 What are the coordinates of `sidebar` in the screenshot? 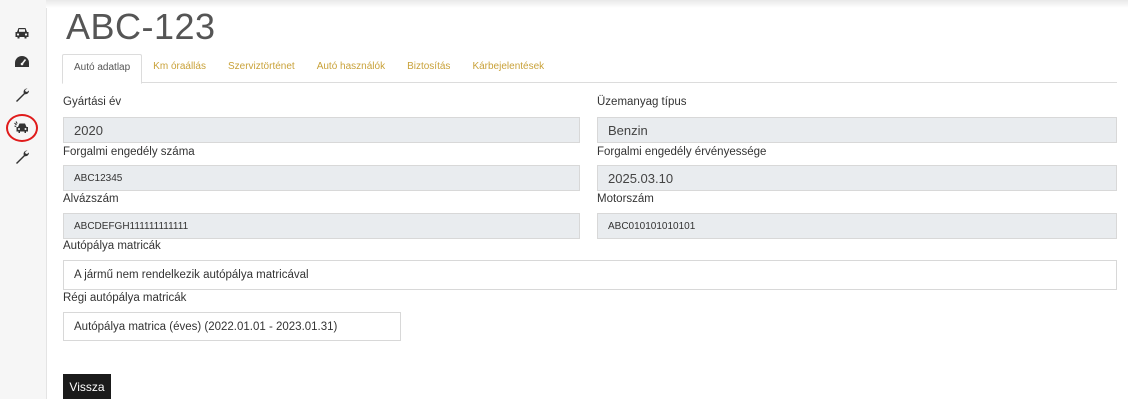 It's located at (23, 199).